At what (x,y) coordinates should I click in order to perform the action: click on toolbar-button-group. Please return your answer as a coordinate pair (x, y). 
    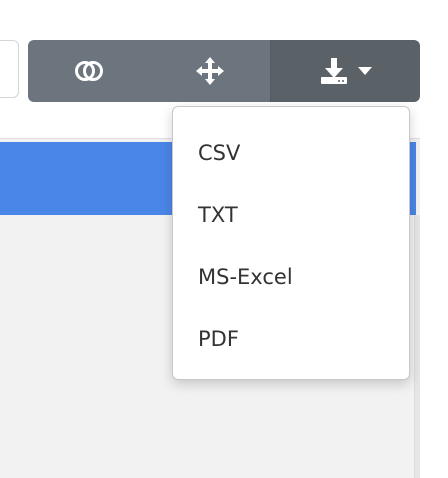
    Looking at the image, I should click on (224, 71).